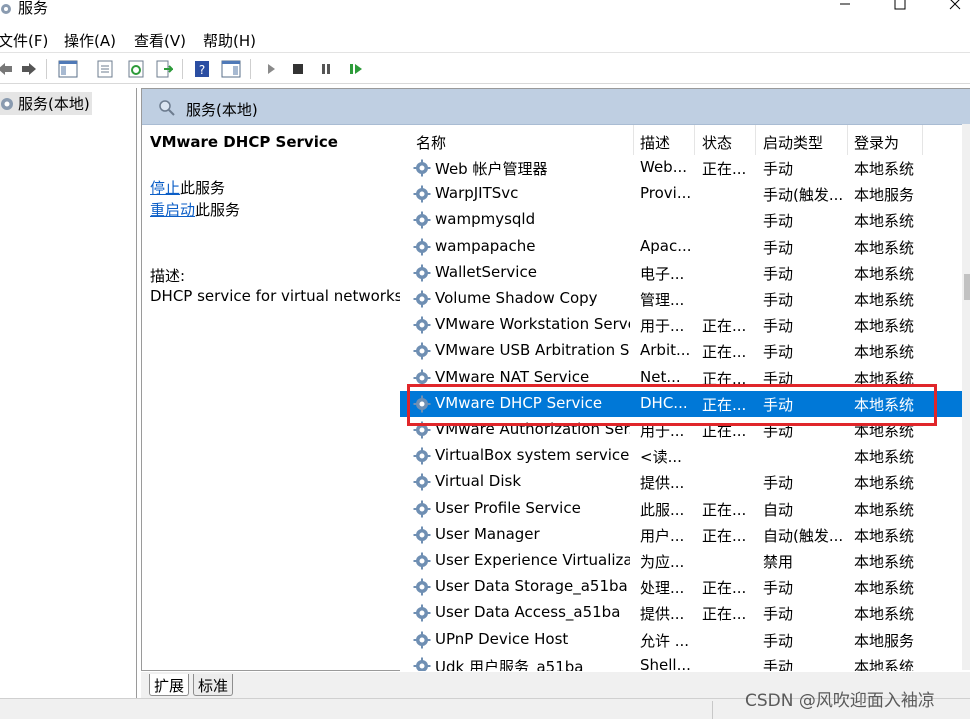 The image size is (970, 719). Describe the element at coordinates (326, 69) in the screenshot. I see `pause-service-icon` at that location.